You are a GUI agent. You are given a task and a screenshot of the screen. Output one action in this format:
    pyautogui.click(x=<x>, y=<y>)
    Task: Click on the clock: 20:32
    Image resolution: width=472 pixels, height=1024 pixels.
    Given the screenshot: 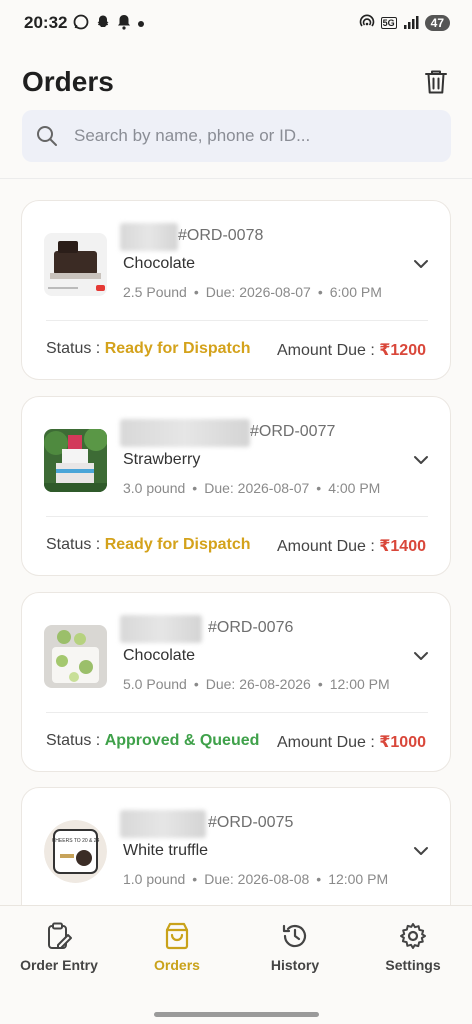 What is the action you would take?
    pyautogui.click(x=46, y=22)
    